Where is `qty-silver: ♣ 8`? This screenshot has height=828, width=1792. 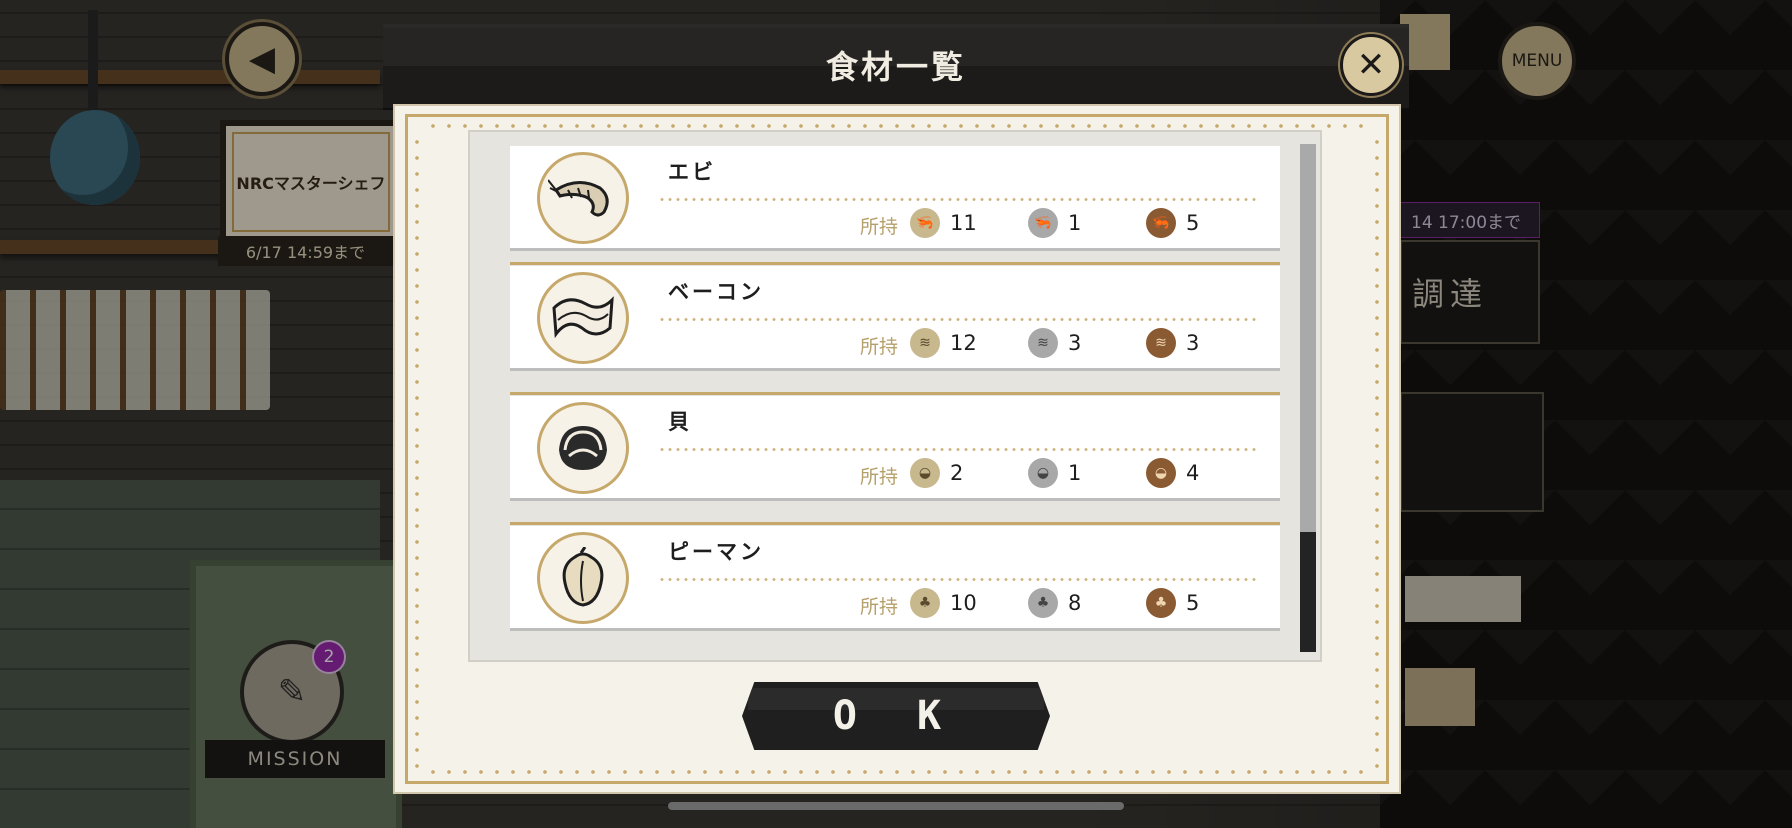
qty-silver: ♣ 8 is located at coordinates (1054, 603).